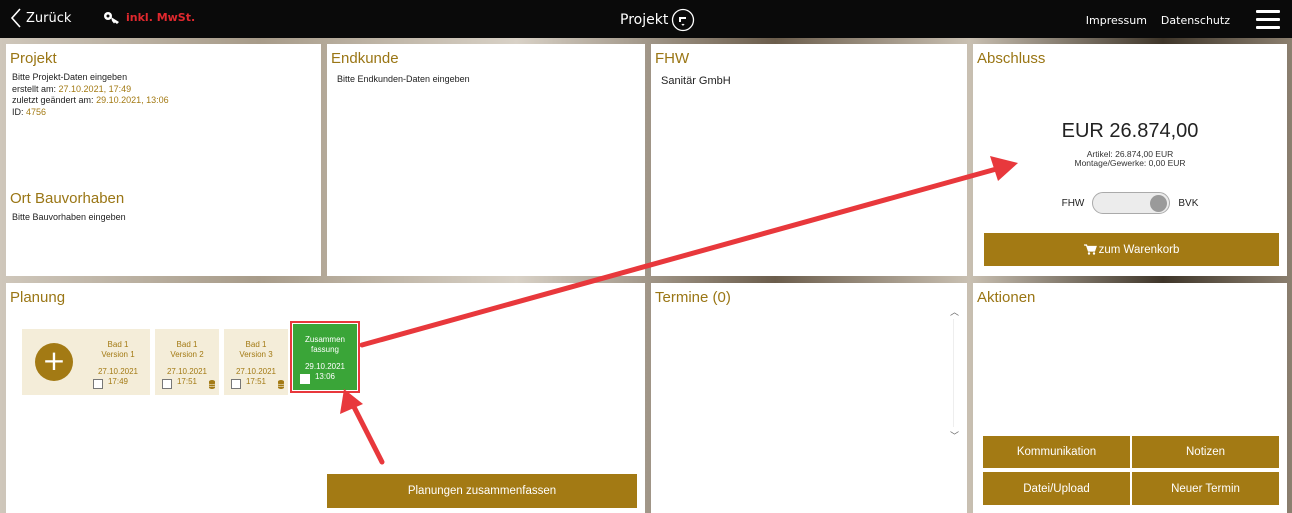 The image size is (1292, 513). I want to click on cart-button-label: zum Warenkorb, so click(1139, 249).